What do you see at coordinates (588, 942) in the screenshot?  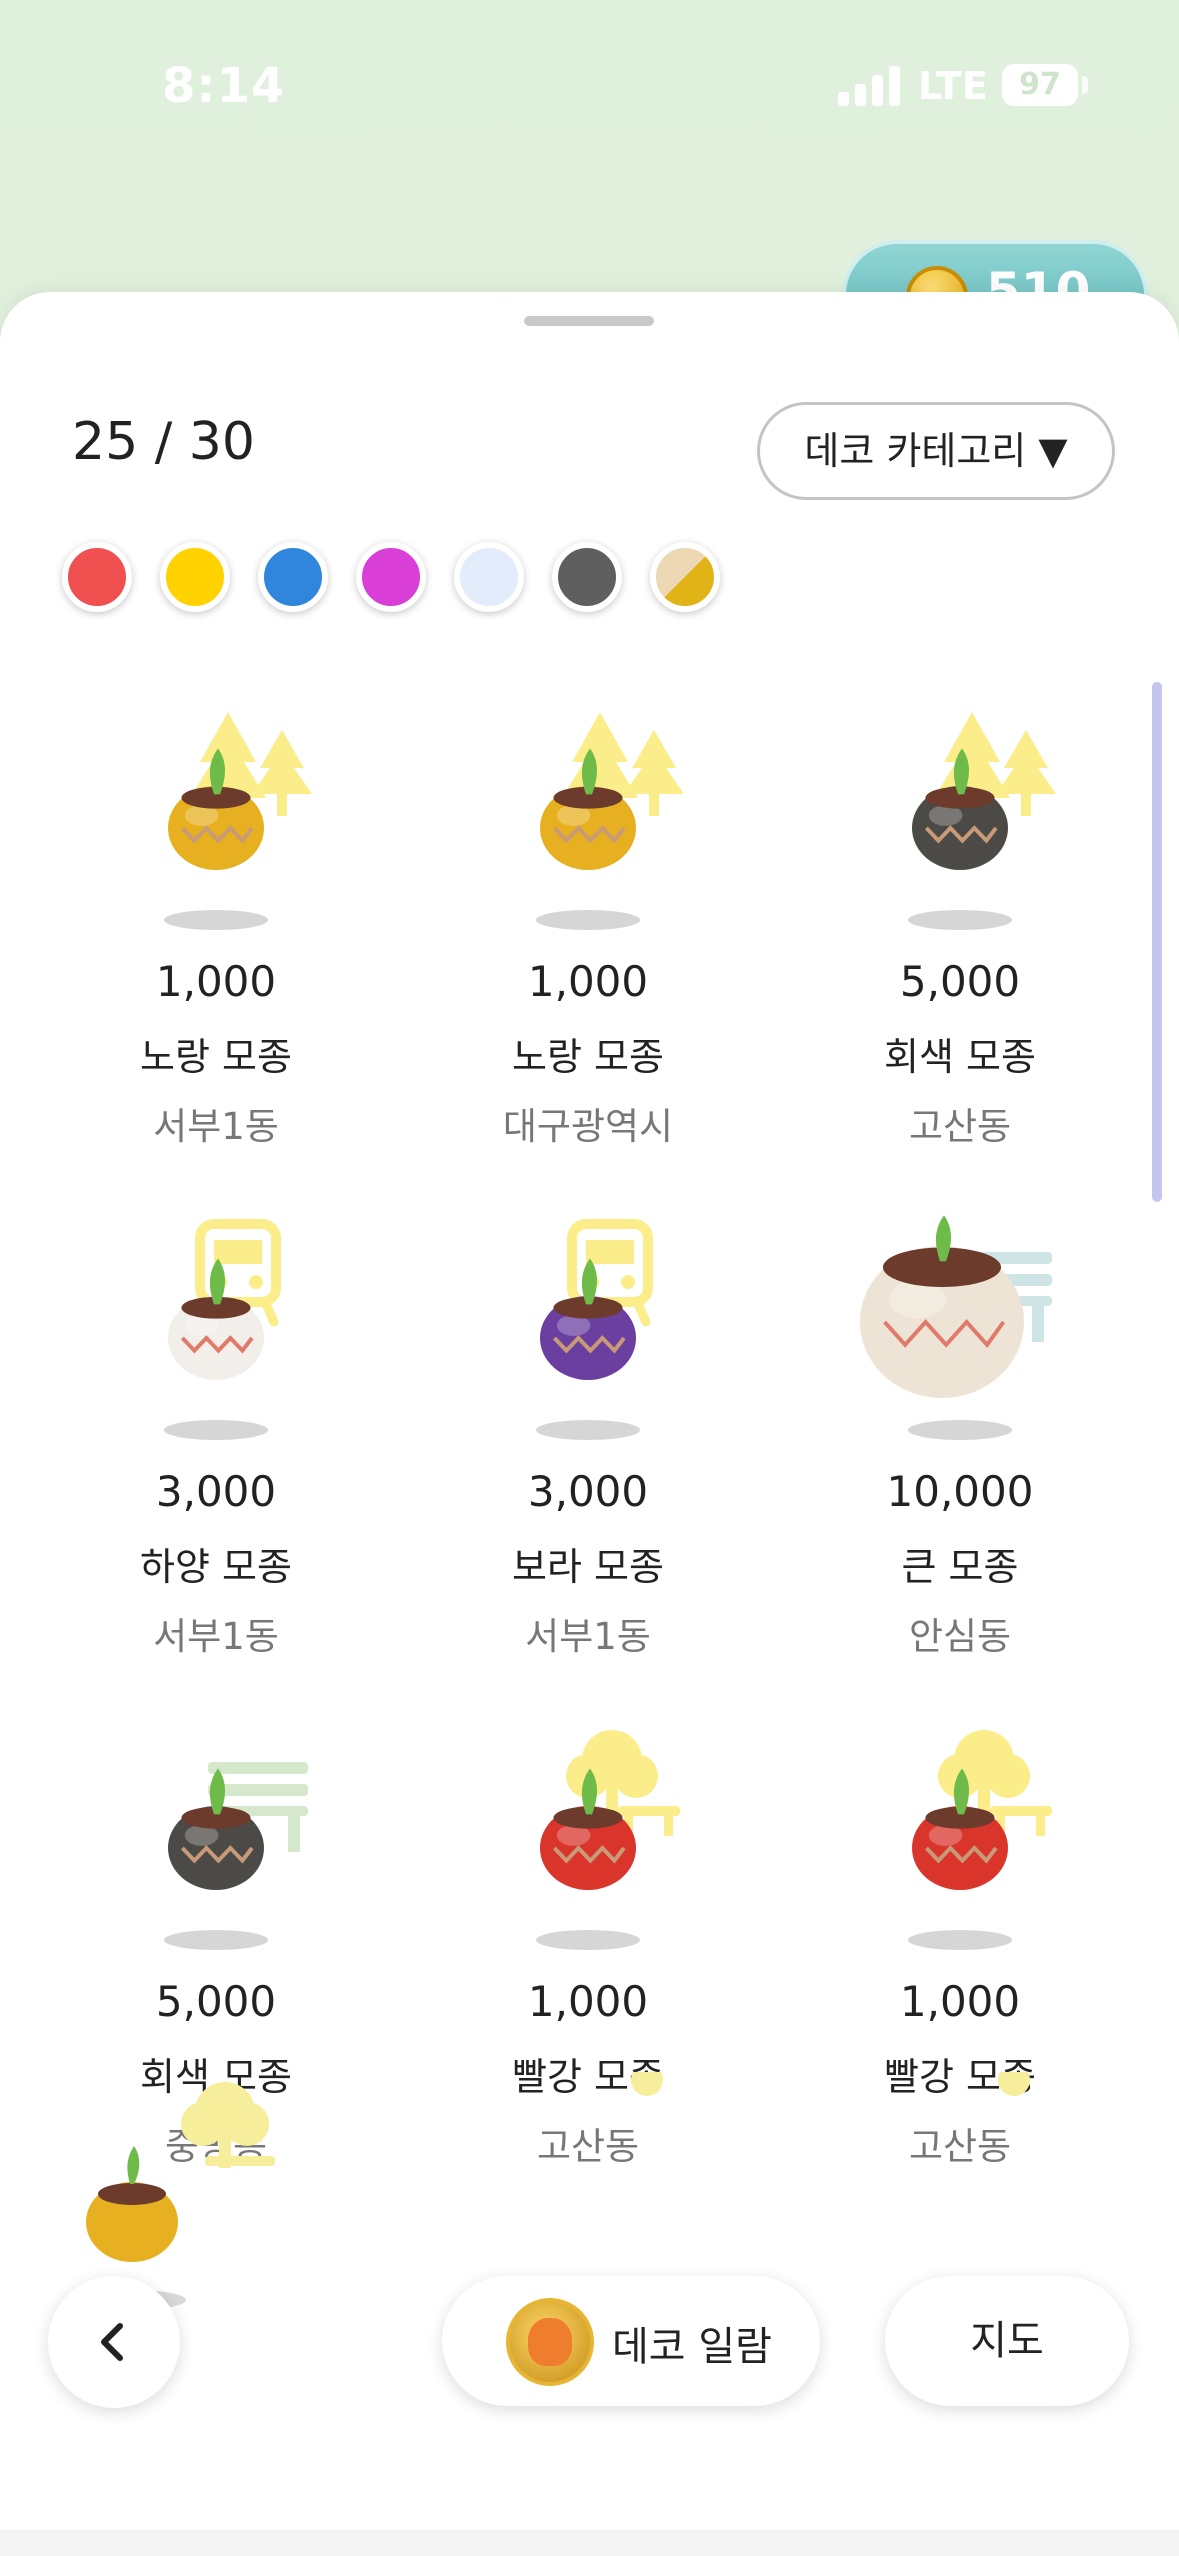 I see `list-item: 1,000 노랑 모종대구광역시` at bounding box center [588, 942].